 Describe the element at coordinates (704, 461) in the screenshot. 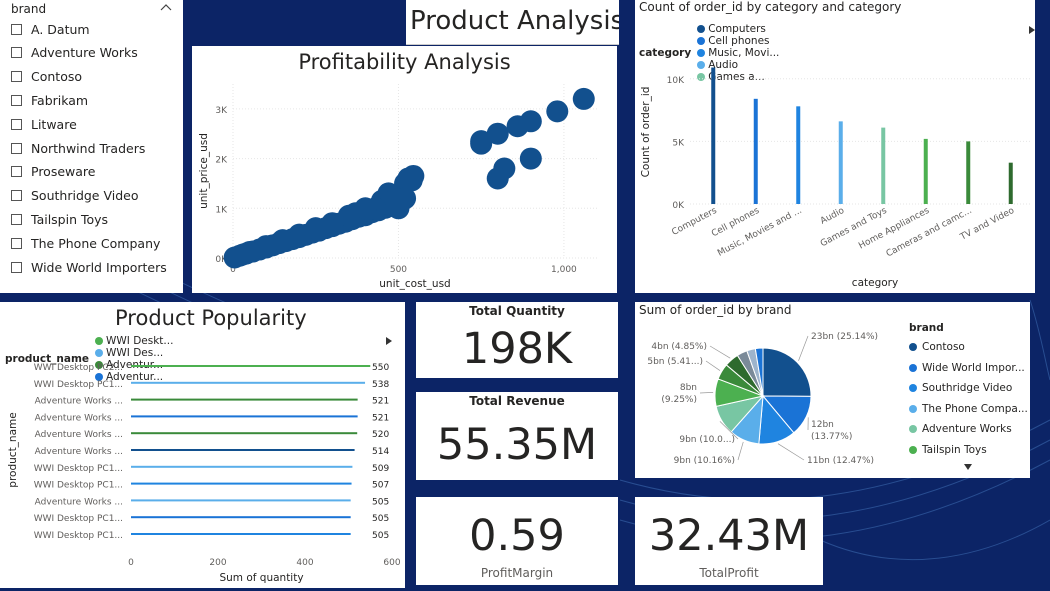

I see `pie-data-label: 9bn (10.16%)` at that location.